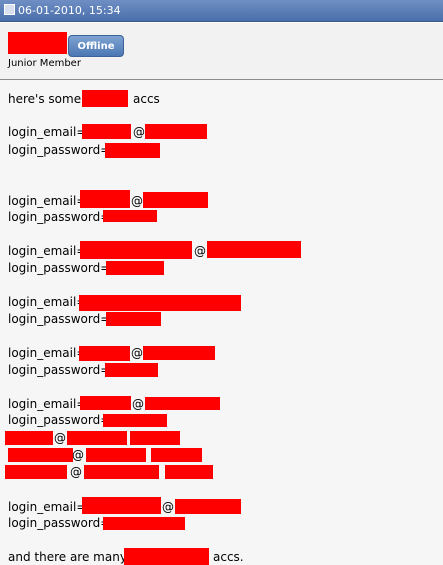 The width and height of the screenshot is (443, 565). I want to click on outro-text: and there are many, so click(67, 557).